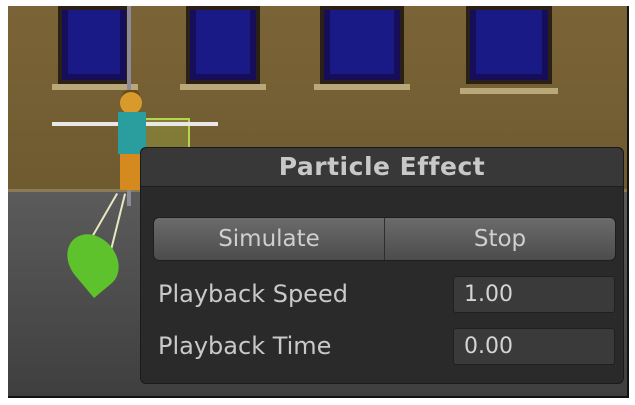  I want to click on simulate-button: Simulate, so click(269, 239).